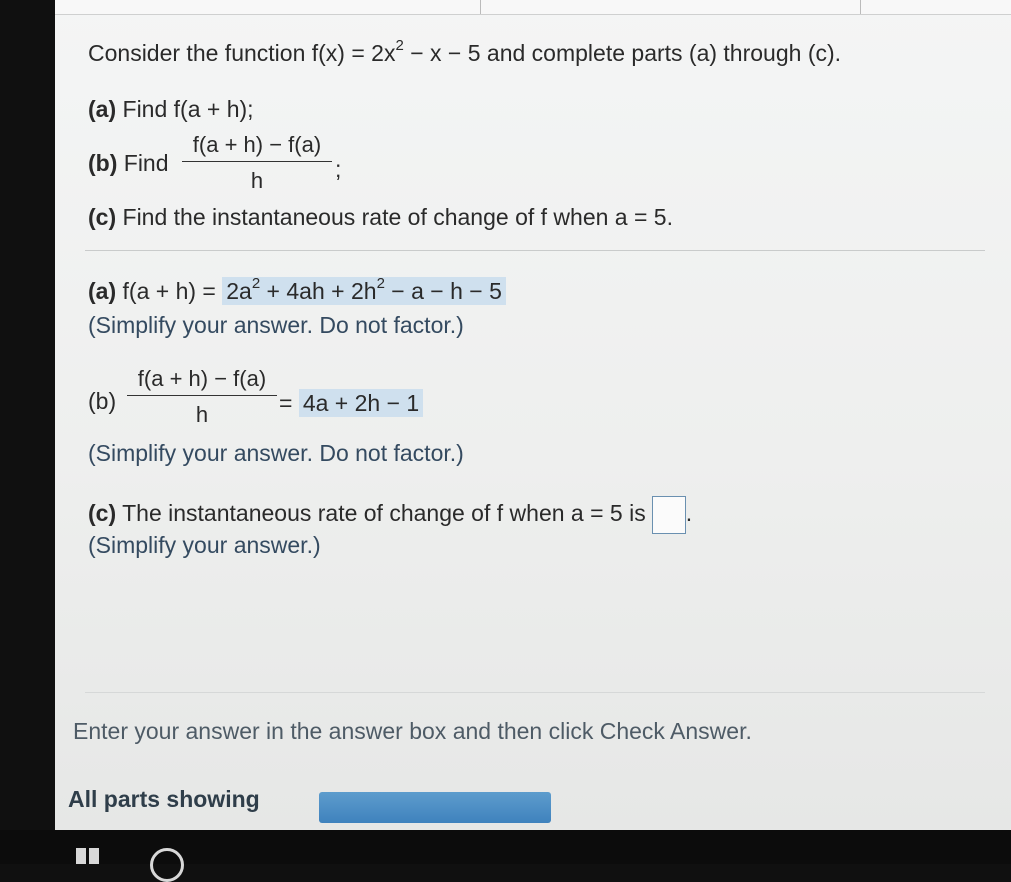 This screenshot has height=882, width=1011. Describe the element at coordinates (169, 291) in the screenshot. I see `answer-a-lhs: f(a + h) =` at that location.